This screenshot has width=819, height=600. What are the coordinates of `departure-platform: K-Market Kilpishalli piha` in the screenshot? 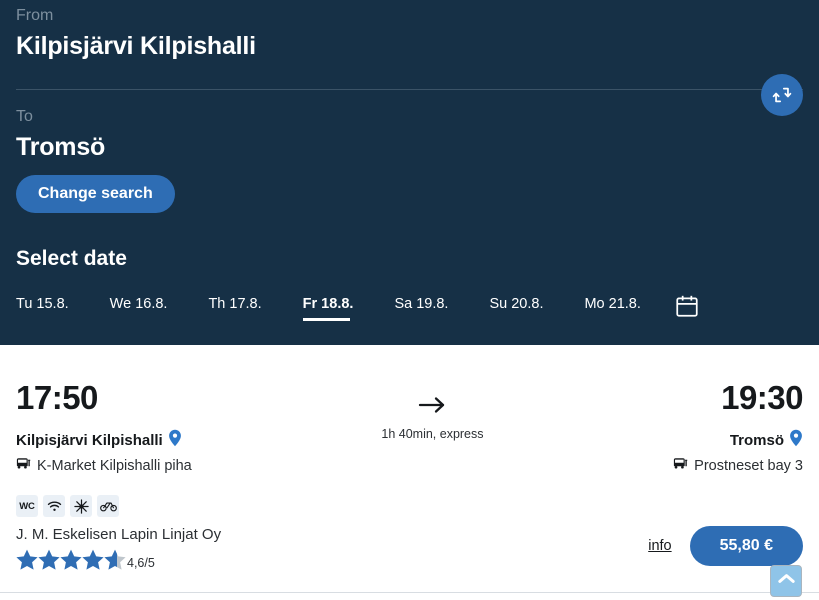 It's located at (104, 466).